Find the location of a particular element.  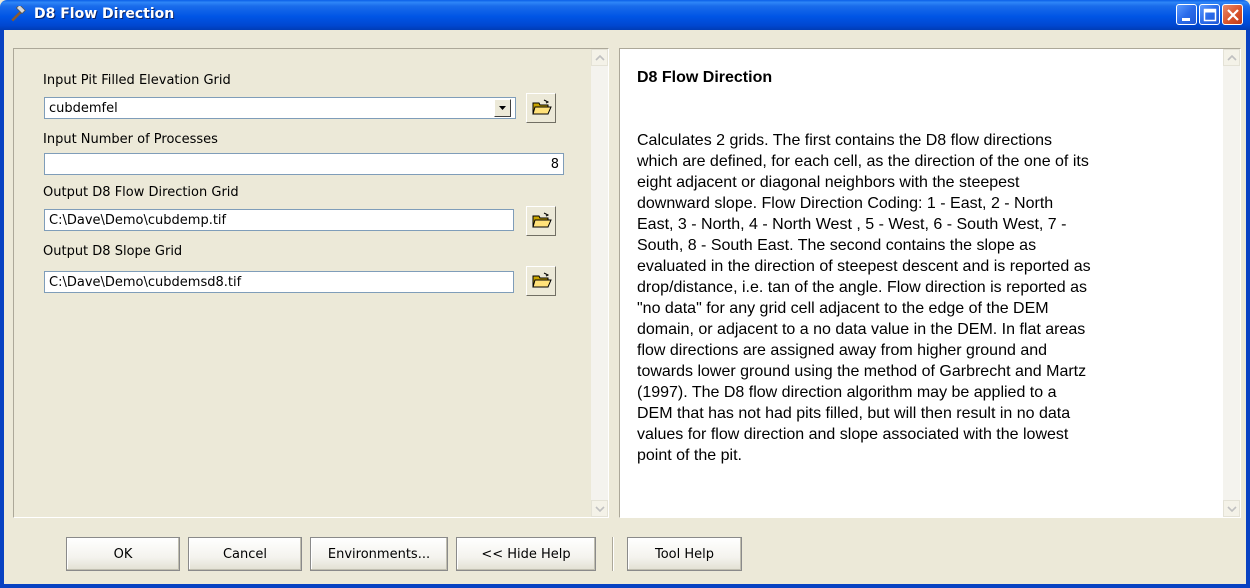

slope-browse-button is located at coordinates (541, 281).